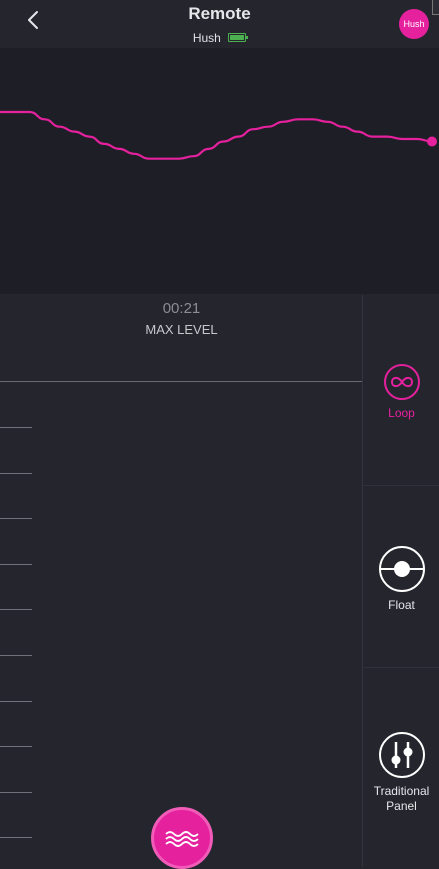  Describe the element at coordinates (401, 798) in the screenshot. I see `traditional-panel-label: Traditional Panel` at that location.